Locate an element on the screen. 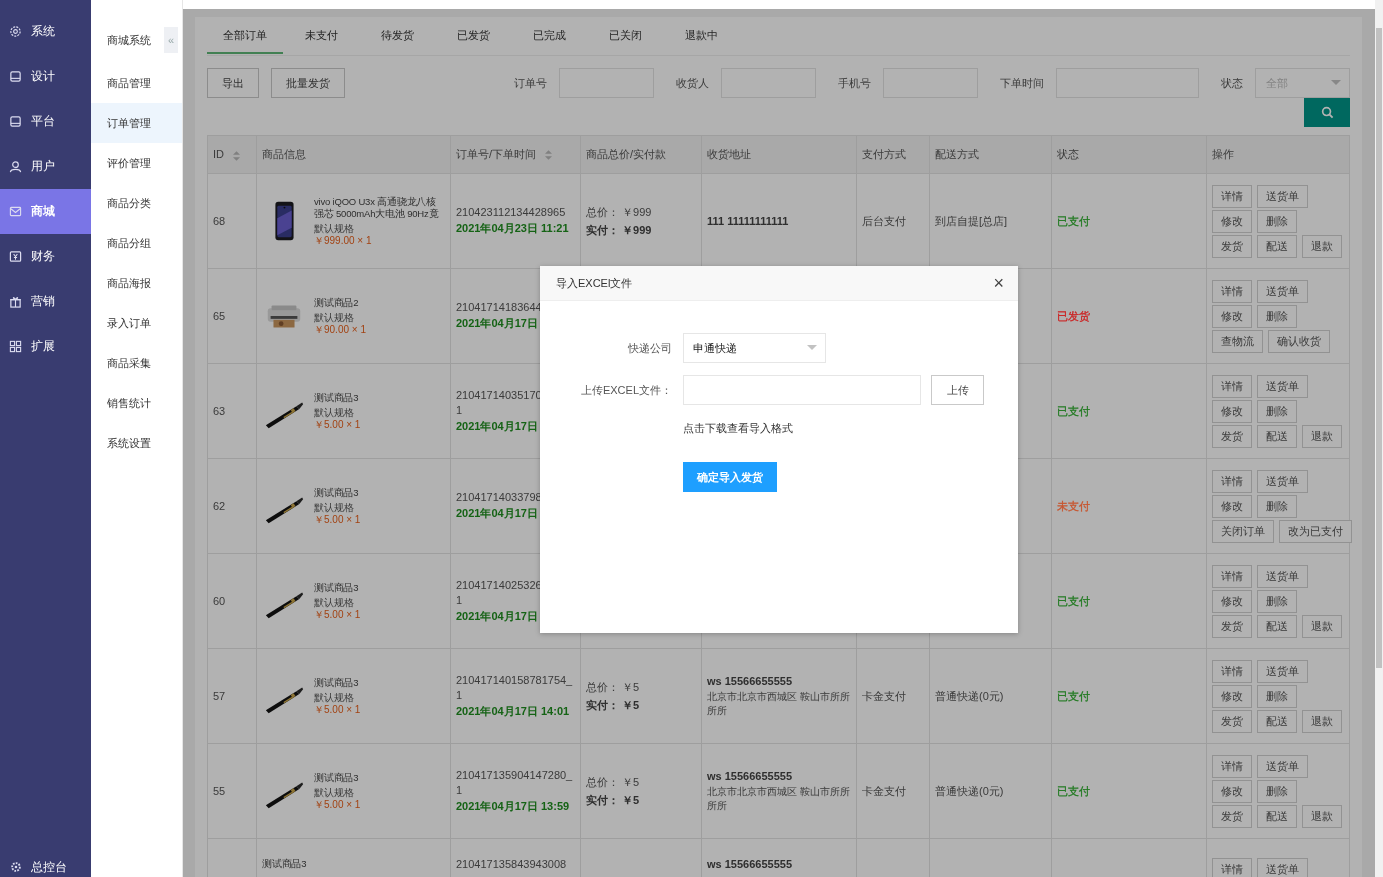 The width and height of the screenshot is (1383, 877). submenu-item: 商品分组 is located at coordinates (136, 243).